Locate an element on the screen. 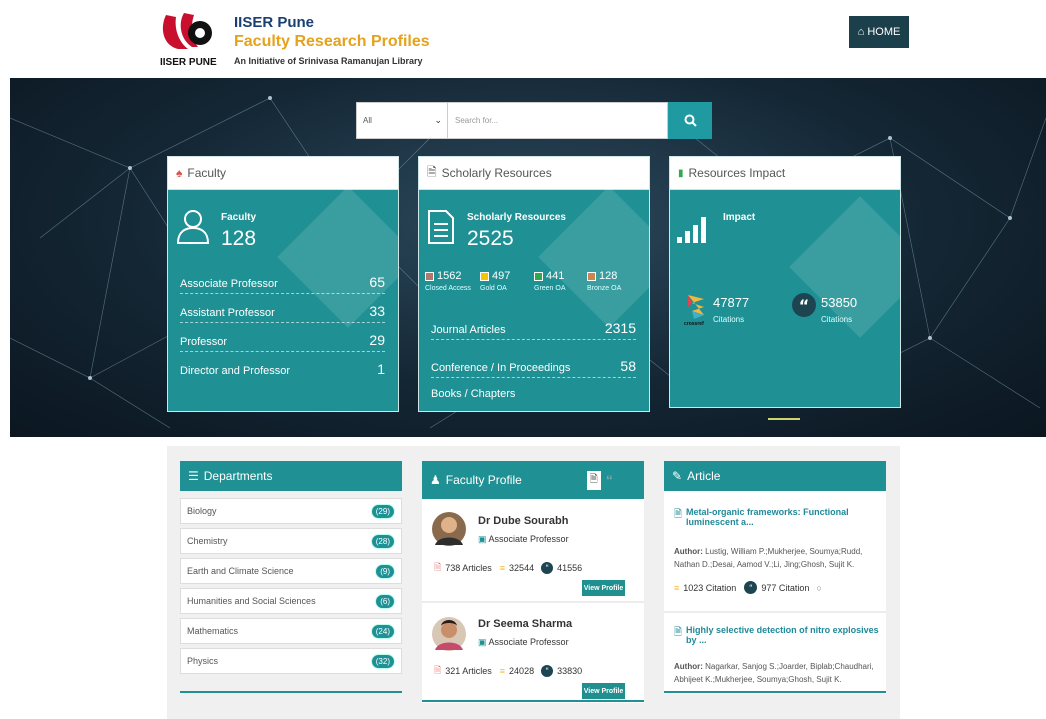 The image size is (1046, 719). signal-bars-icon: ▮ is located at coordinates (681, 173).